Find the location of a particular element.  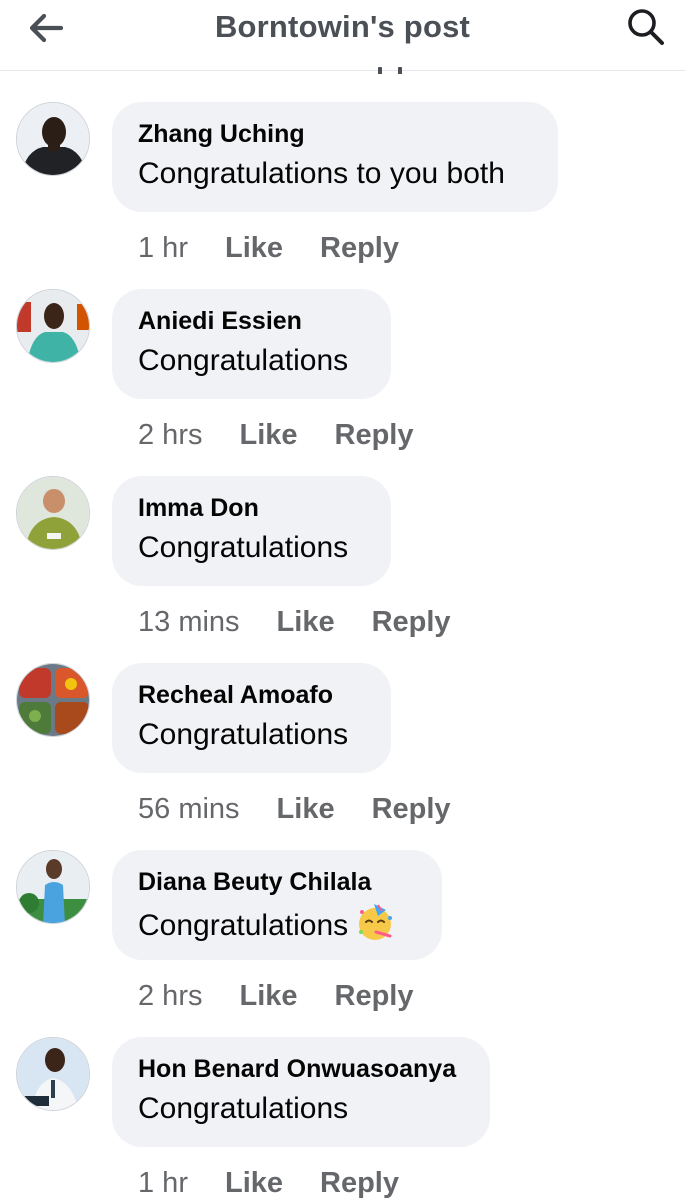

comment-bubble: Hon Benard Onwuasoanya Congratulations is located at coordinates (301, 1092).